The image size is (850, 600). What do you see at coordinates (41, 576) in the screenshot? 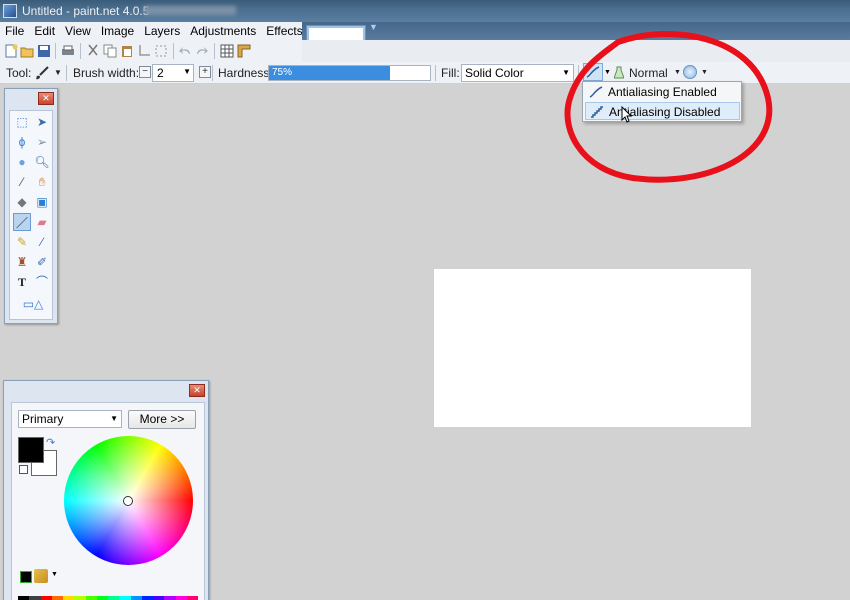
I see `palette-menu-icon` at bounding box center [41, 576].